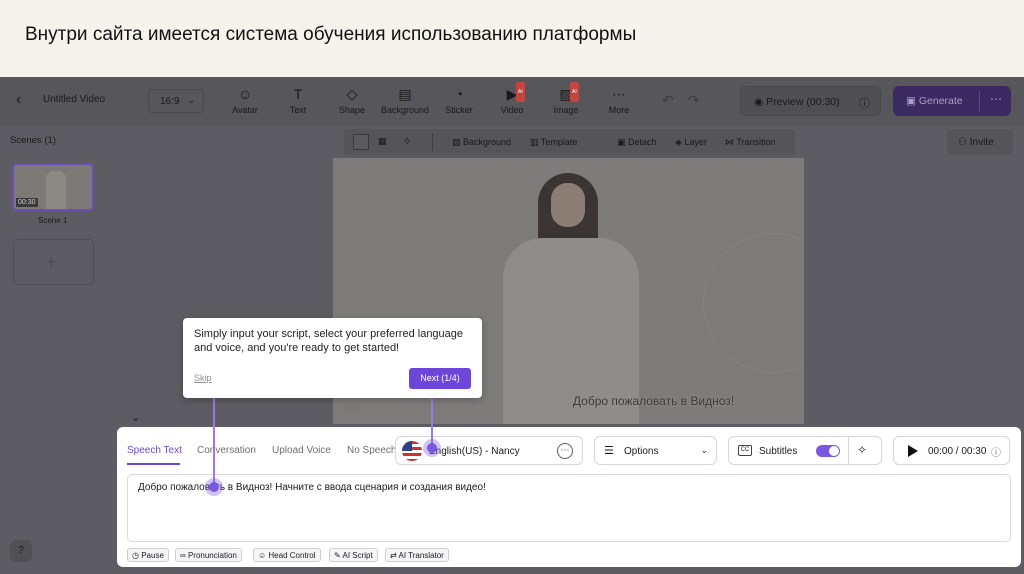  What do you see at coordinates (641, 451) in the screenshot?
I see `options-label: Options` at bounding box center [641, 451].